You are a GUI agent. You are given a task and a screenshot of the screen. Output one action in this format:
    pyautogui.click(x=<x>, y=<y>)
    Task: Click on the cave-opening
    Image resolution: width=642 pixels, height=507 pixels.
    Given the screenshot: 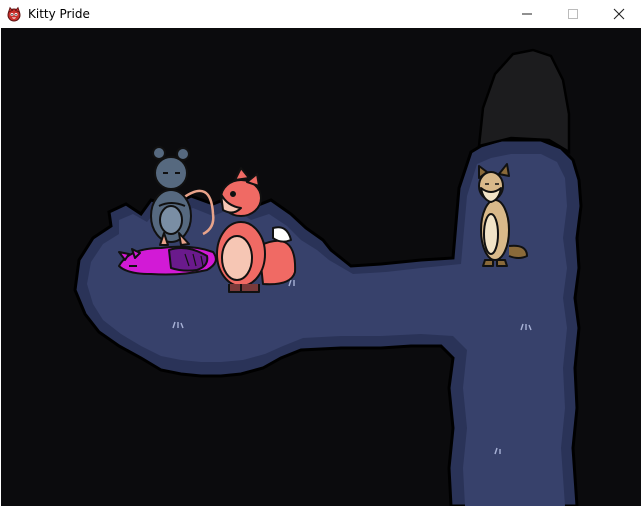 What is the action you would take?
    pyautogui.click(x=524, y=101)
    